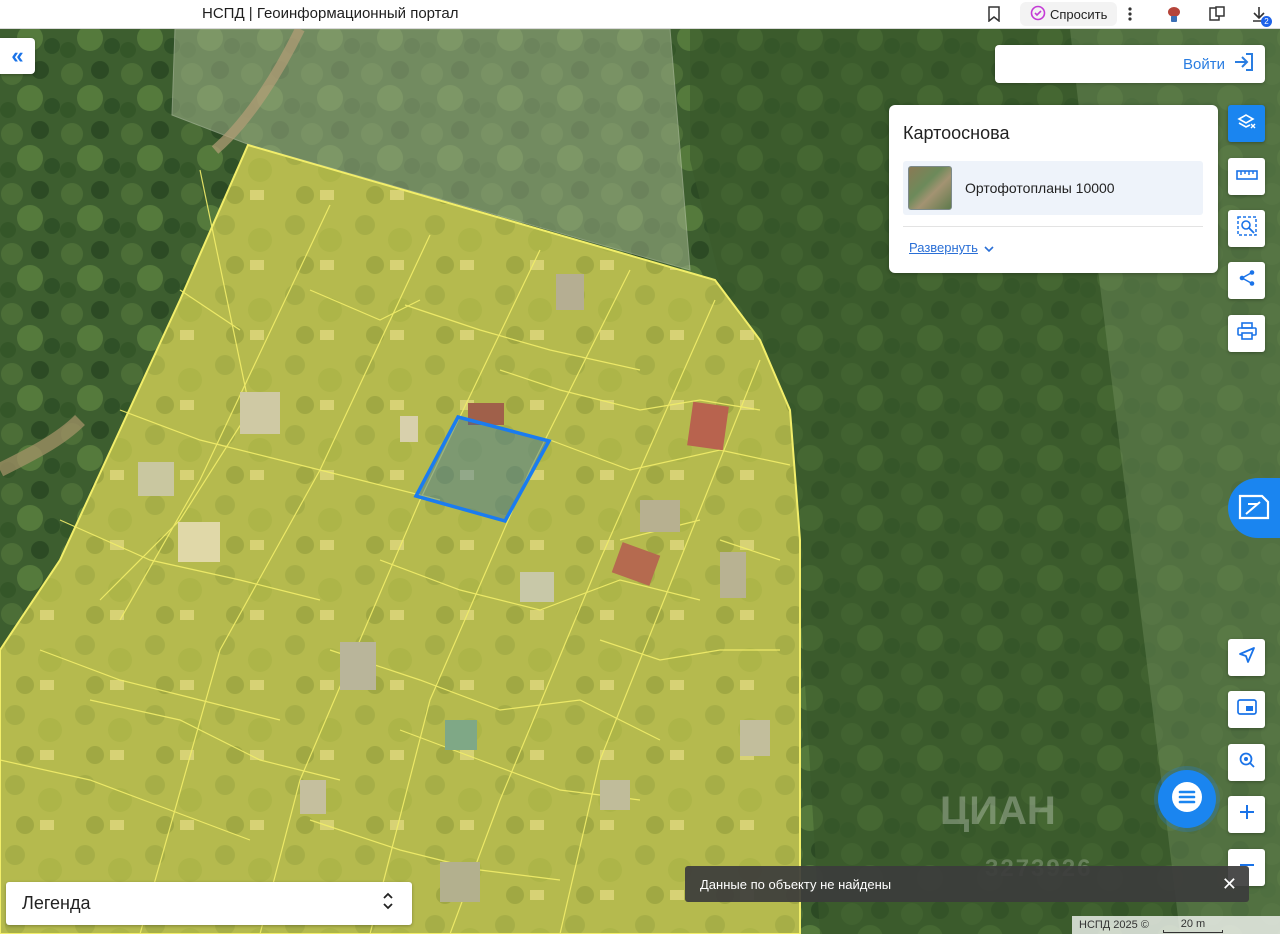 The width and height of the screenshot is (1280, 934). I want to click on ask-button: Спросить, so click(1069, 14).